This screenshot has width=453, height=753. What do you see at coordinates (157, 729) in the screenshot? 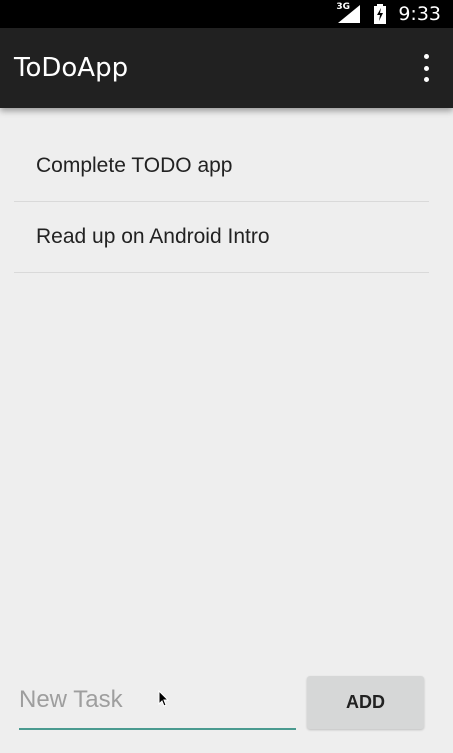
I see `input-underline` at bounding box center [157, 729].